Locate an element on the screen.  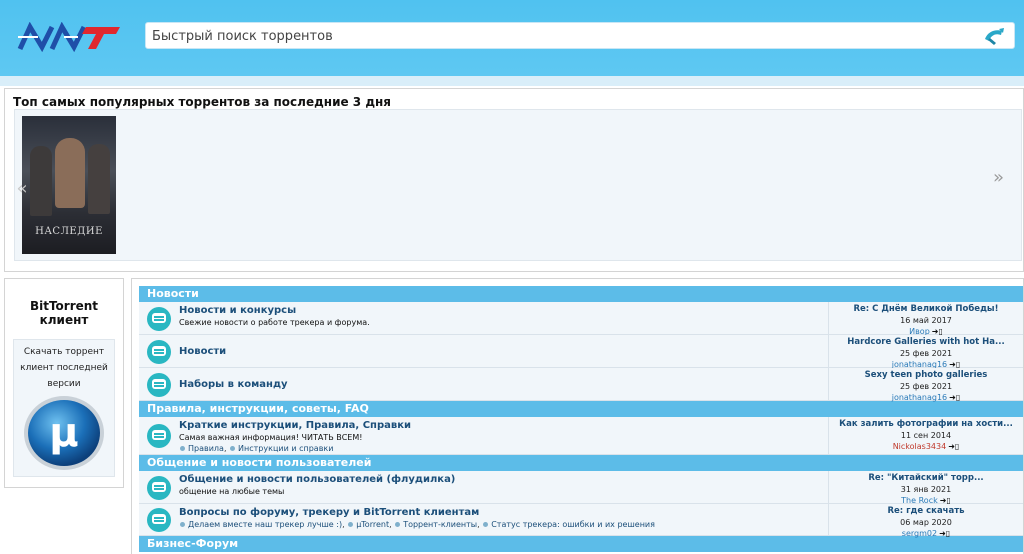
search-input is located at coordinates (562, 36).